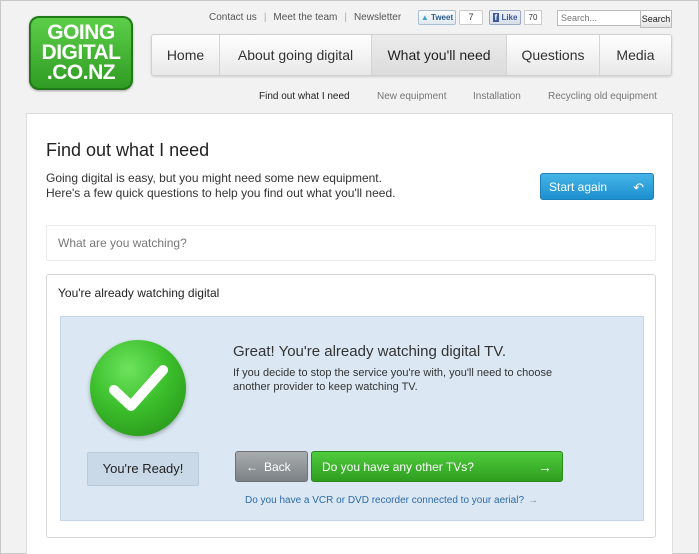 The height and width of the screenshot is (554, 699). I want to click on logo-line-3: .CO.NZ, so click(81, 72).